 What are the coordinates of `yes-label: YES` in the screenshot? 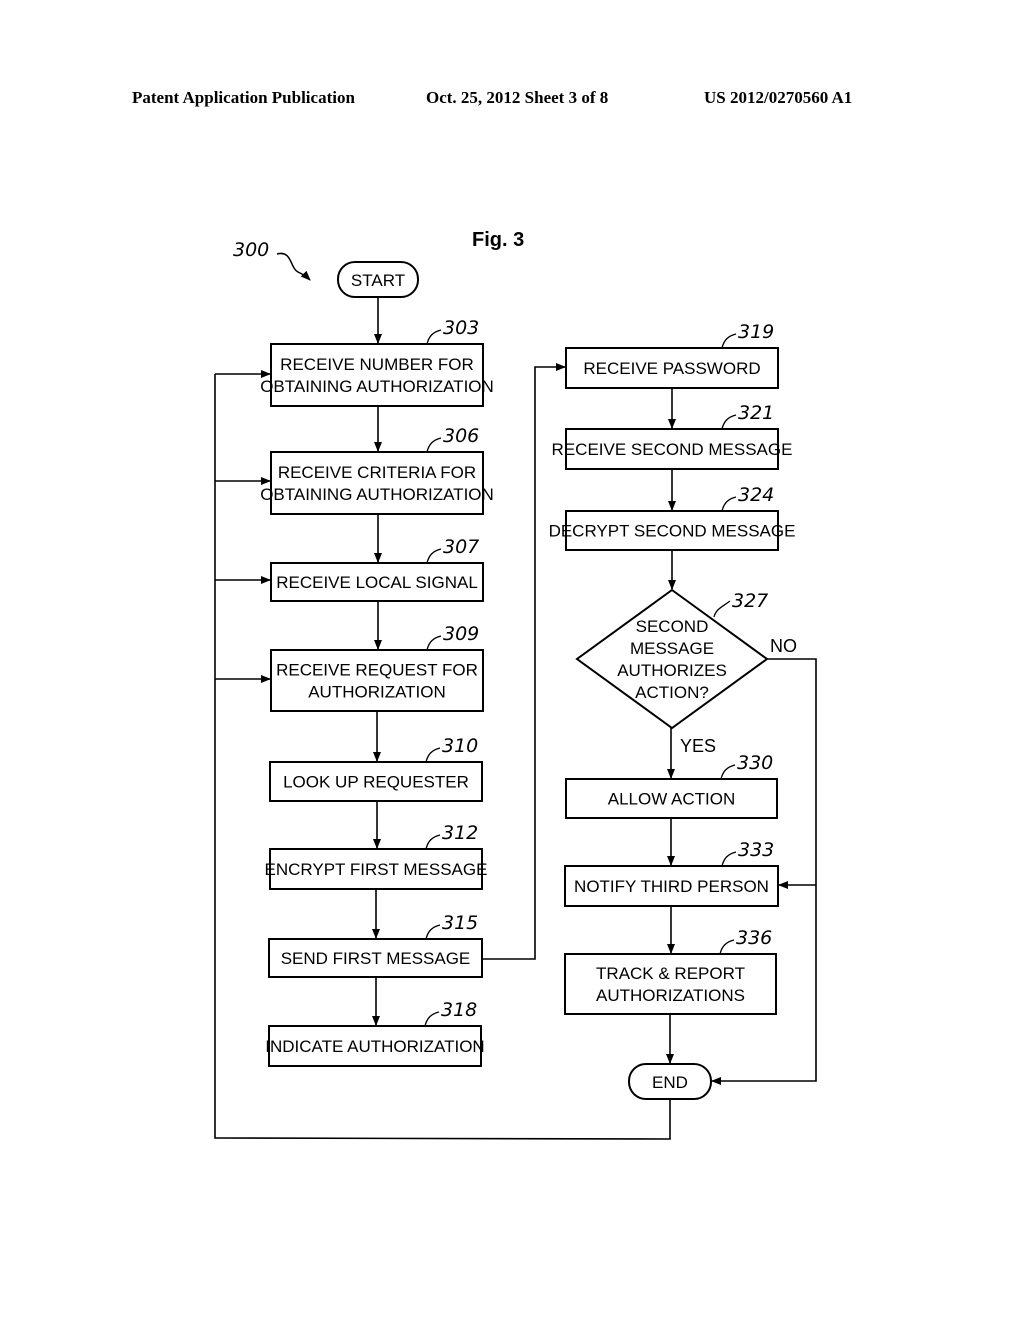 It's located at (698, 746).